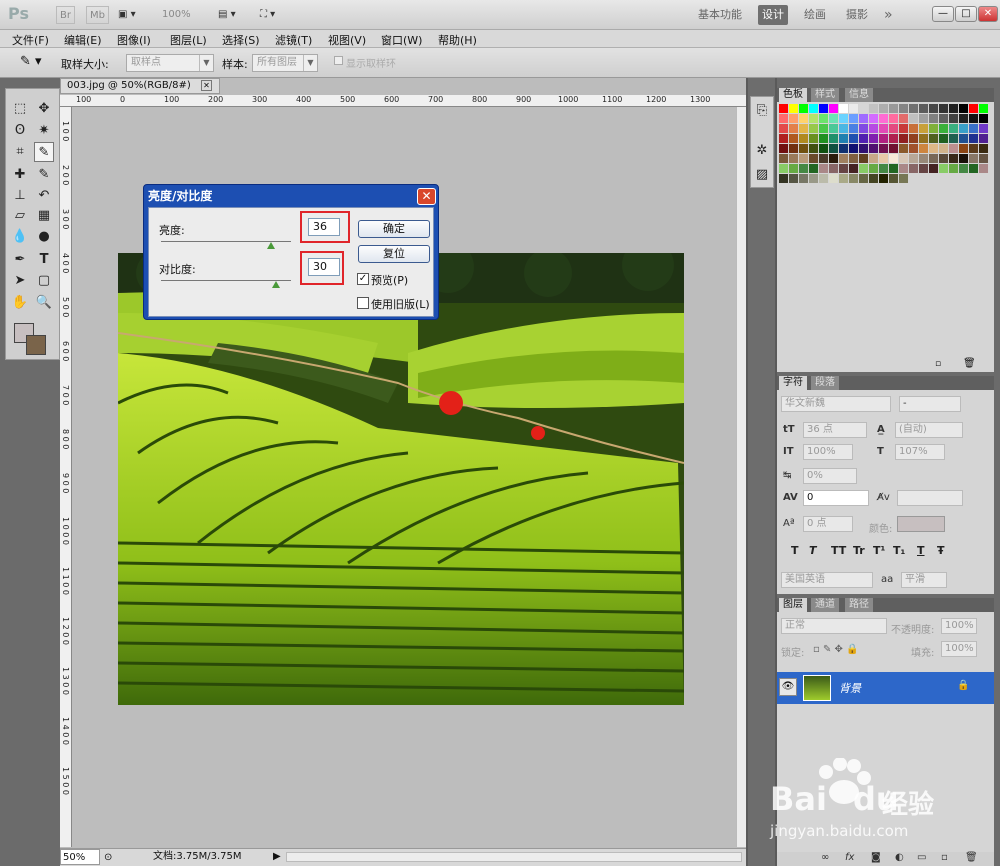  Describe the element at coordinates (30, 40) in the screenshot. I see `menu-file: 文件(F)` at that location.